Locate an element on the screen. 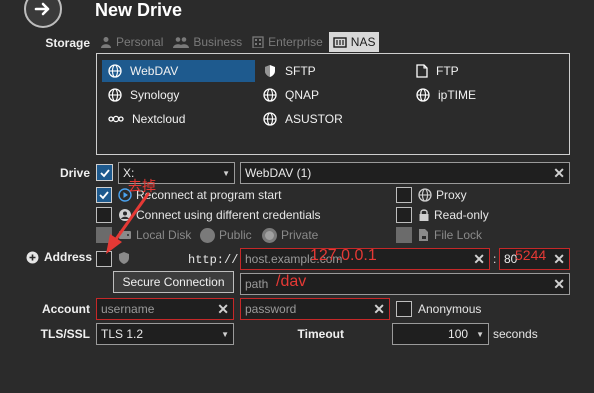 The image size is (594, 393). anonymous-label: Anonymous is located at coordinates (450, 309).